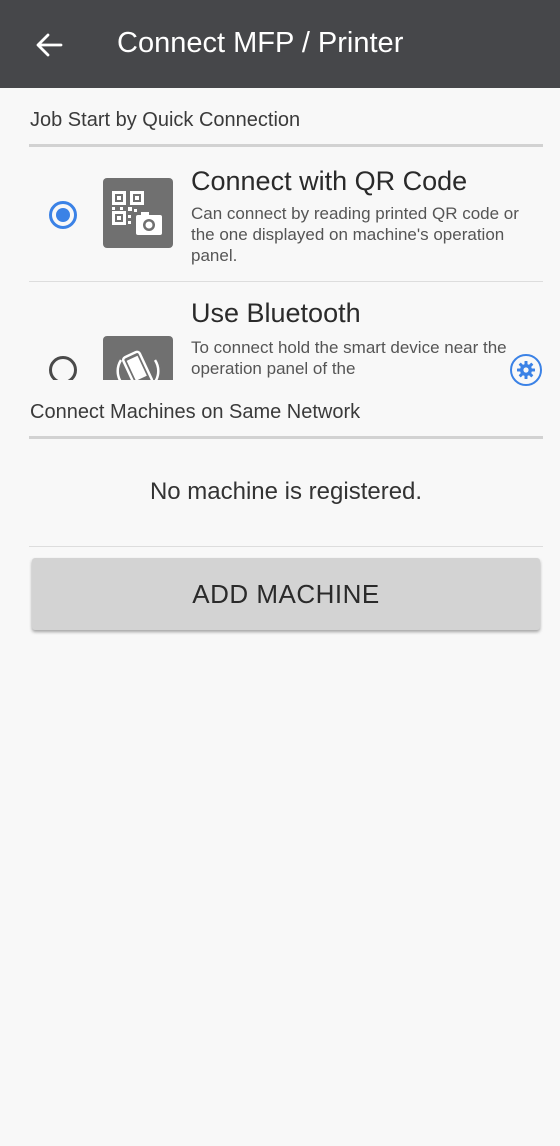  I want to click on qr-code-option-title: Connect with QR Code, so click(329, 181).